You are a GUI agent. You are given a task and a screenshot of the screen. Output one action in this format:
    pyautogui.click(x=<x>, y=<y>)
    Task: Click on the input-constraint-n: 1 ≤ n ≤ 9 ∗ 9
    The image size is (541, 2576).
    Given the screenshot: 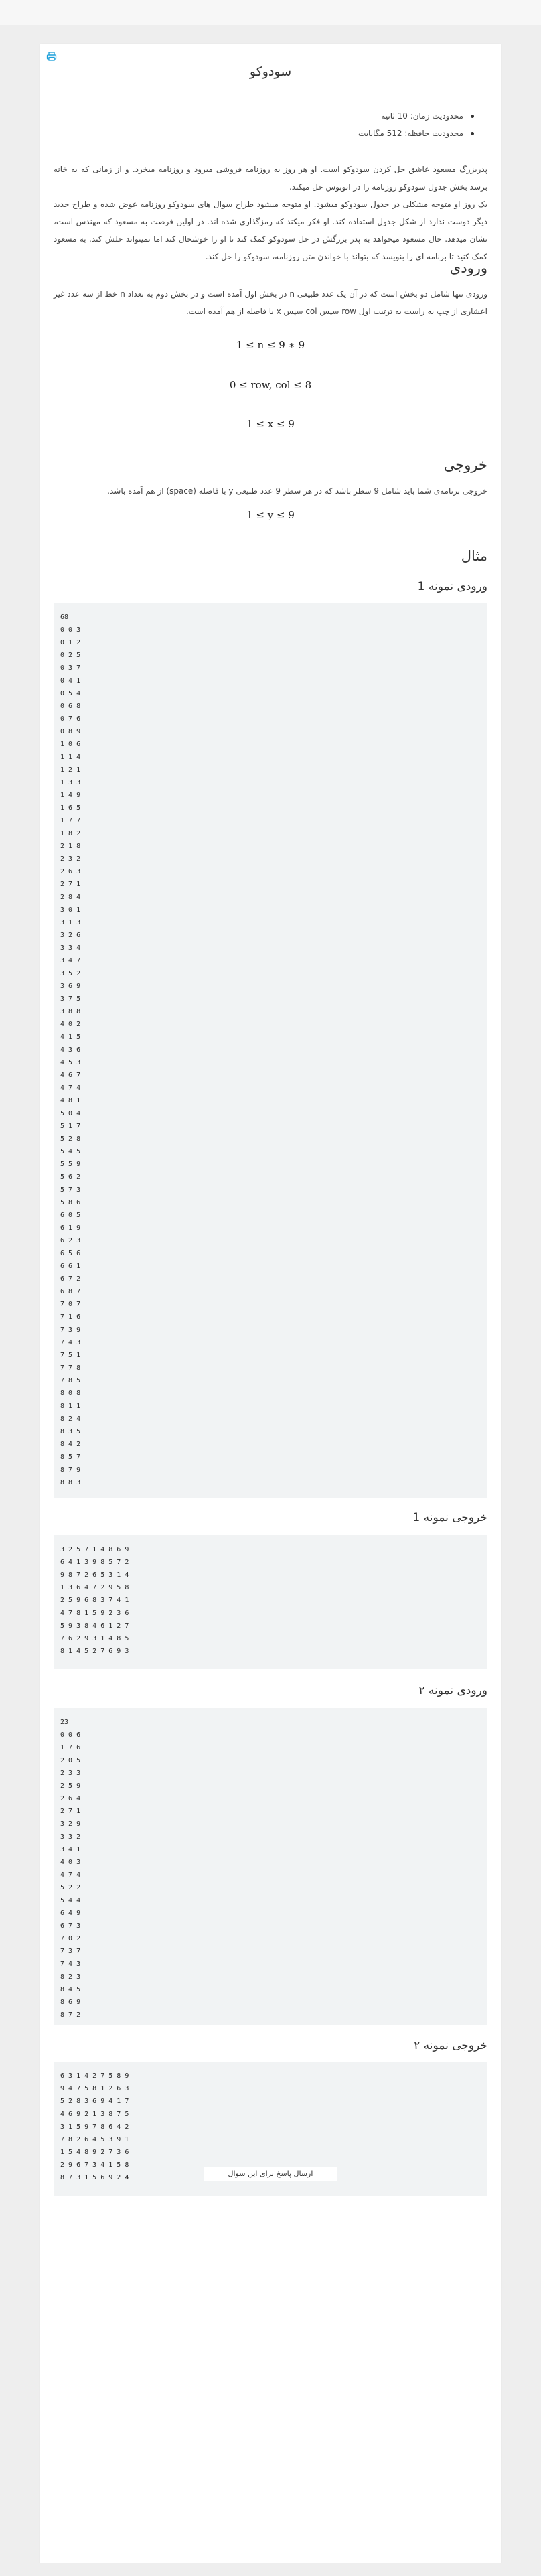 What is the action you would take?
    pyautogui.click(x=270, y=345)
    